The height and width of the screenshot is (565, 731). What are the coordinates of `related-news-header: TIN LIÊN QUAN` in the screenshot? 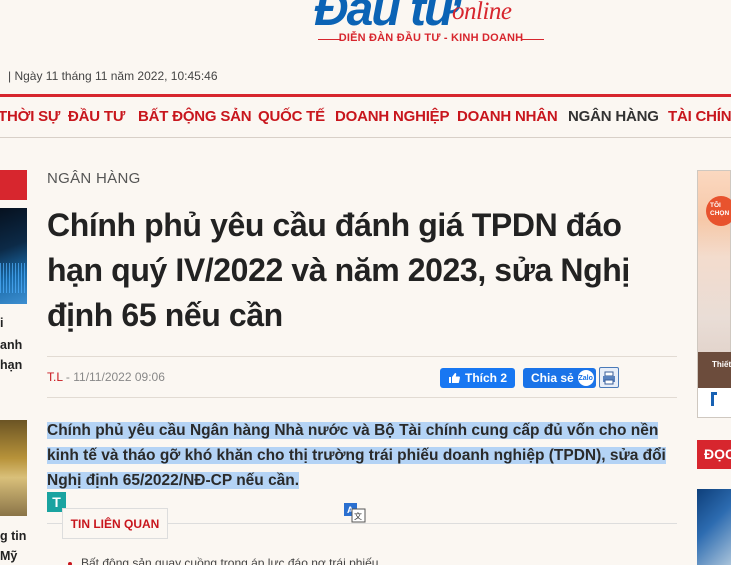 It's located at (115, 523).